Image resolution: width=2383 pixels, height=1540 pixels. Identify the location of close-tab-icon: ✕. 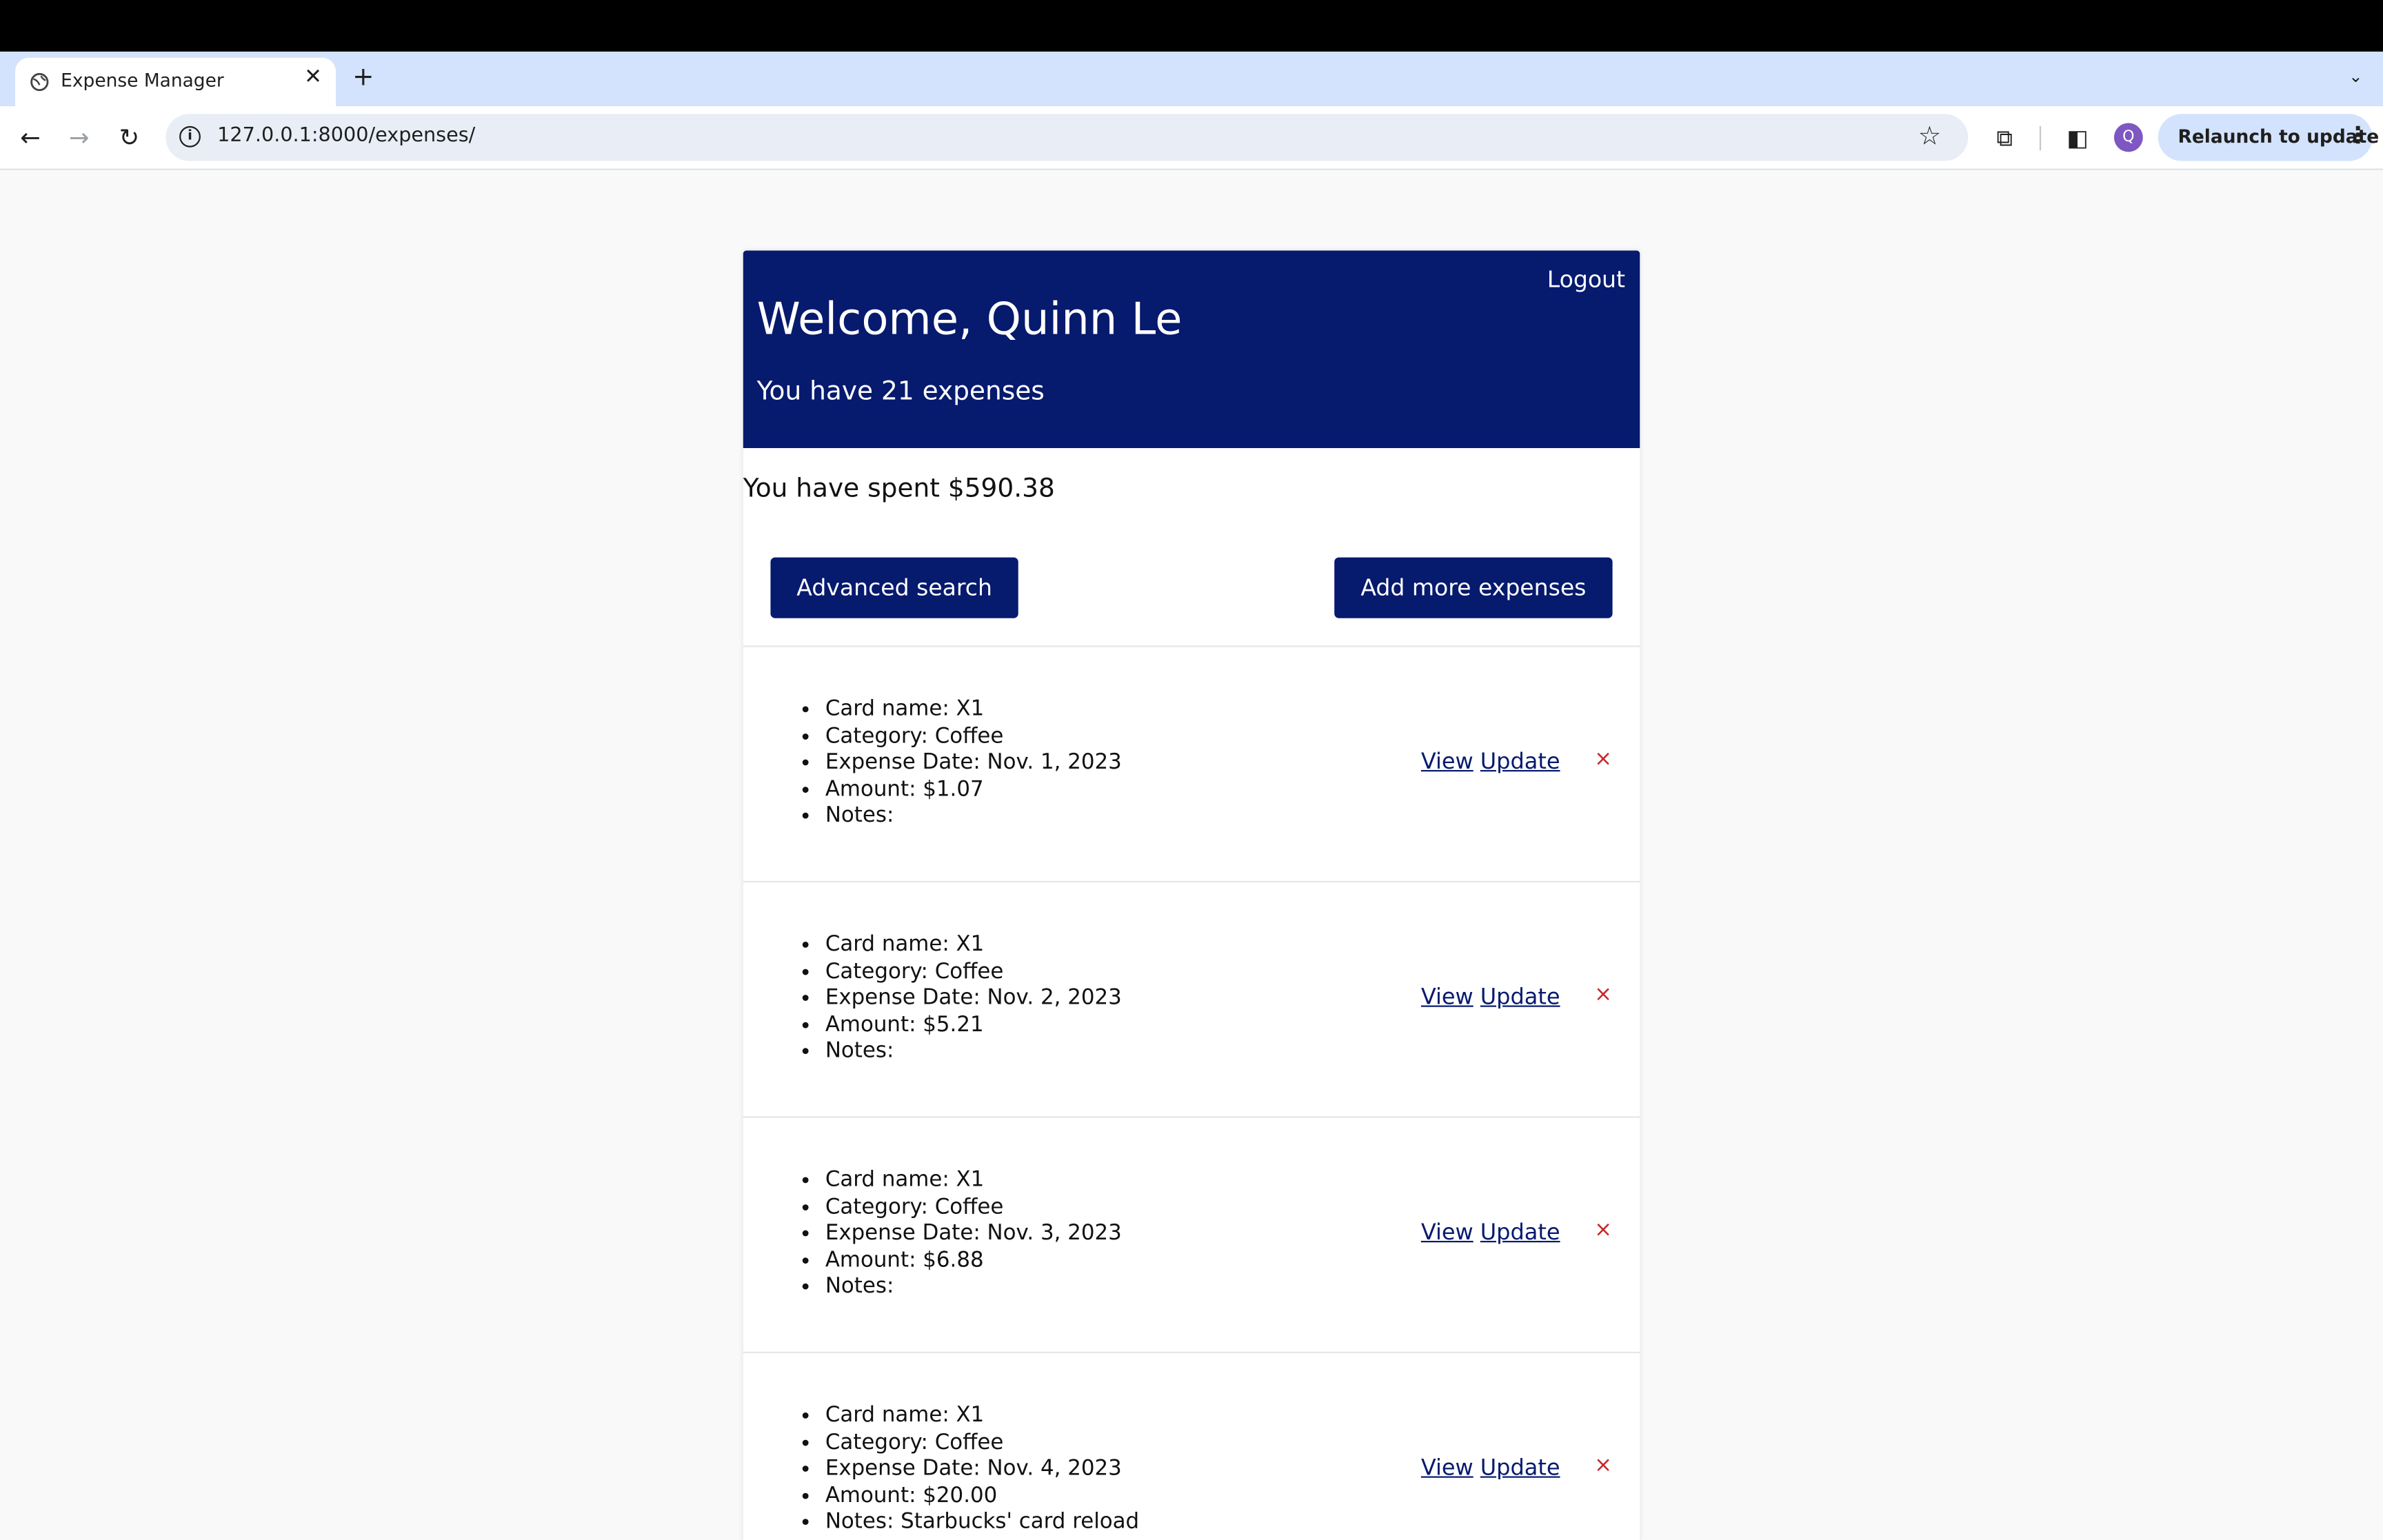
(313, 78).